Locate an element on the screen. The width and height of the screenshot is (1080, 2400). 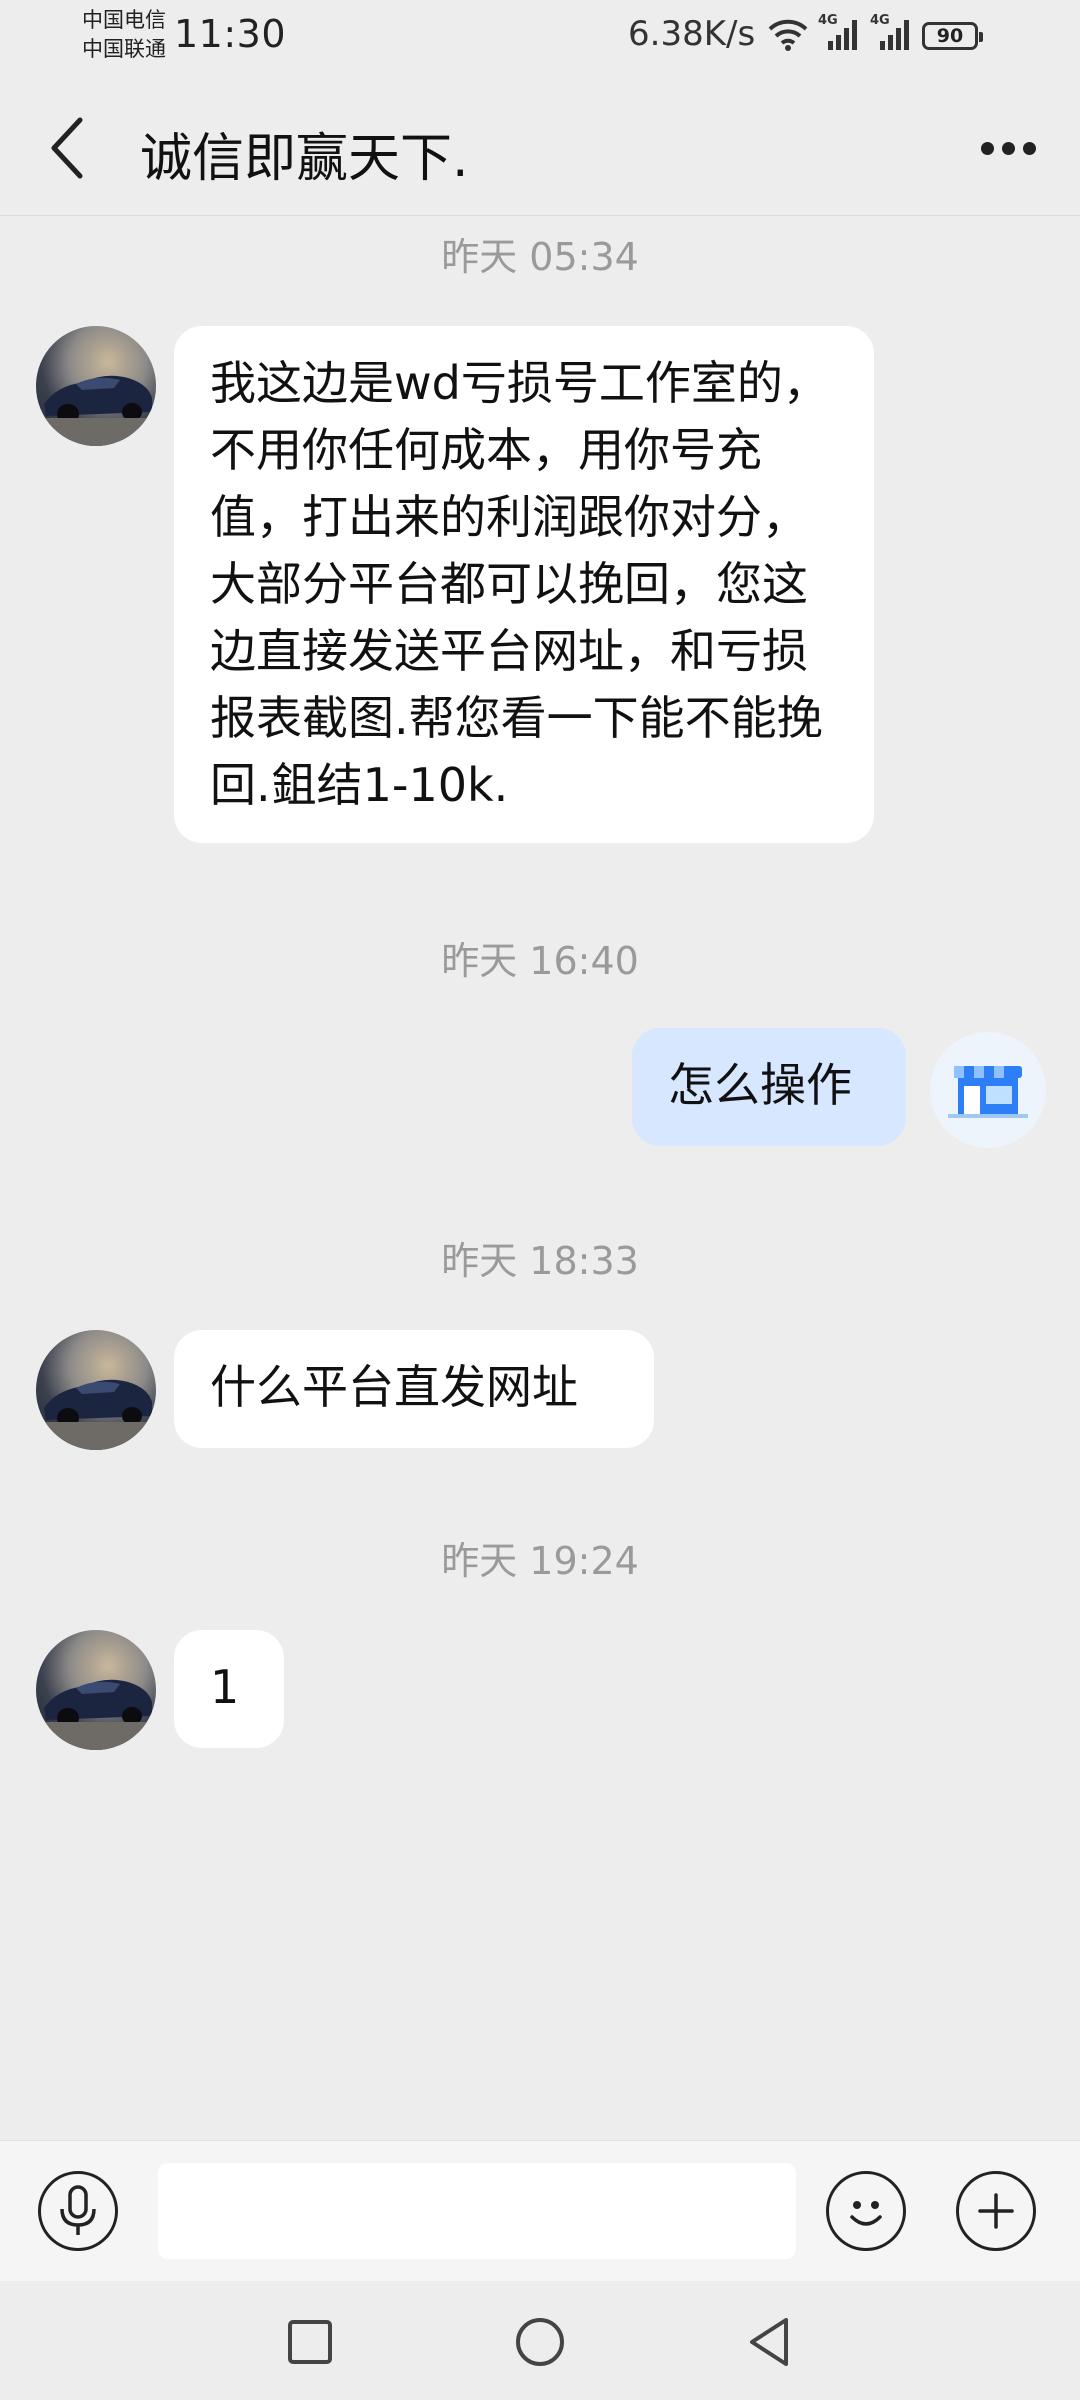
self-avatar is located at coordinates (988, 1090).